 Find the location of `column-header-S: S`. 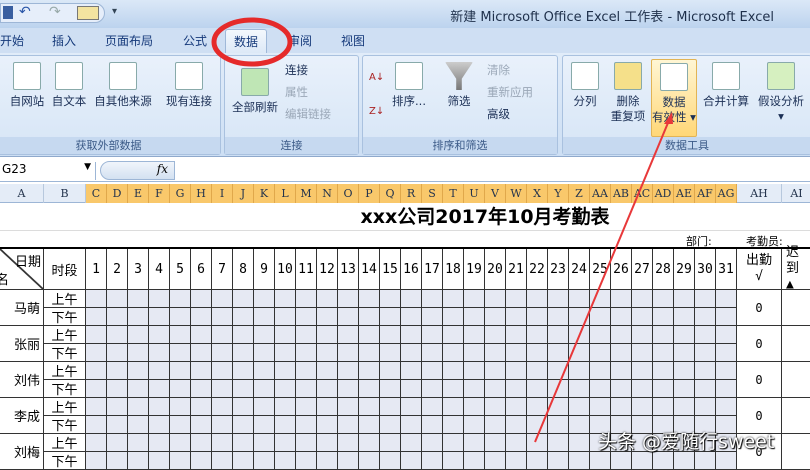

column-header-S: S is located at coordinates (432, 193).